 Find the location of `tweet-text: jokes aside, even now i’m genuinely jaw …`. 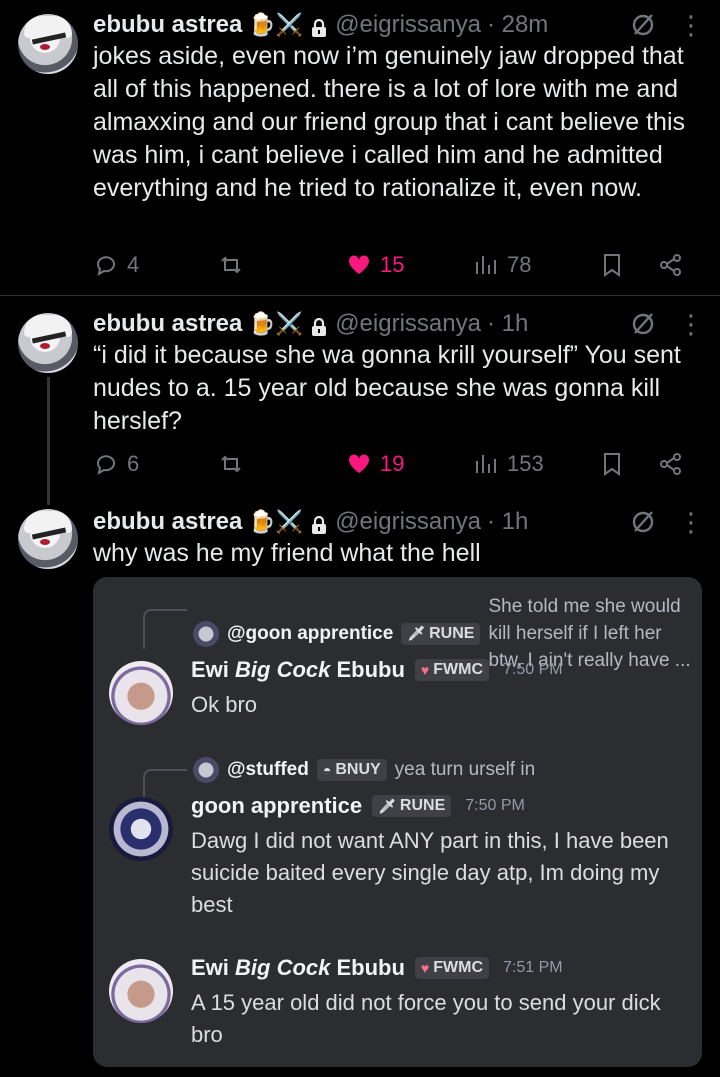

tweet-text: jokes aside, even now i’m genuinely jaw … is located at coordinates (389, 122).